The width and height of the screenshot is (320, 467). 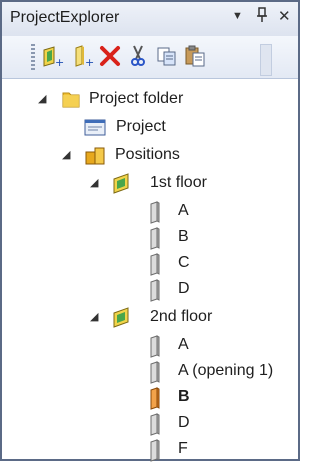 What do you see at coordinates (284, 16) in the screenshot?
I see `close-button: ✕` at bounding box center [284, 16].